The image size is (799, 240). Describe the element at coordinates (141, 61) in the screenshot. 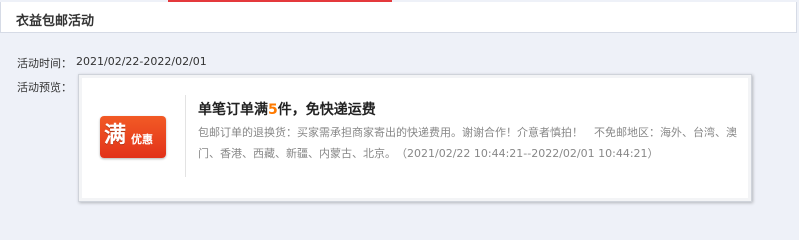

I see `activity-time-value: 2021/02/22-2022/02/01` at that location.